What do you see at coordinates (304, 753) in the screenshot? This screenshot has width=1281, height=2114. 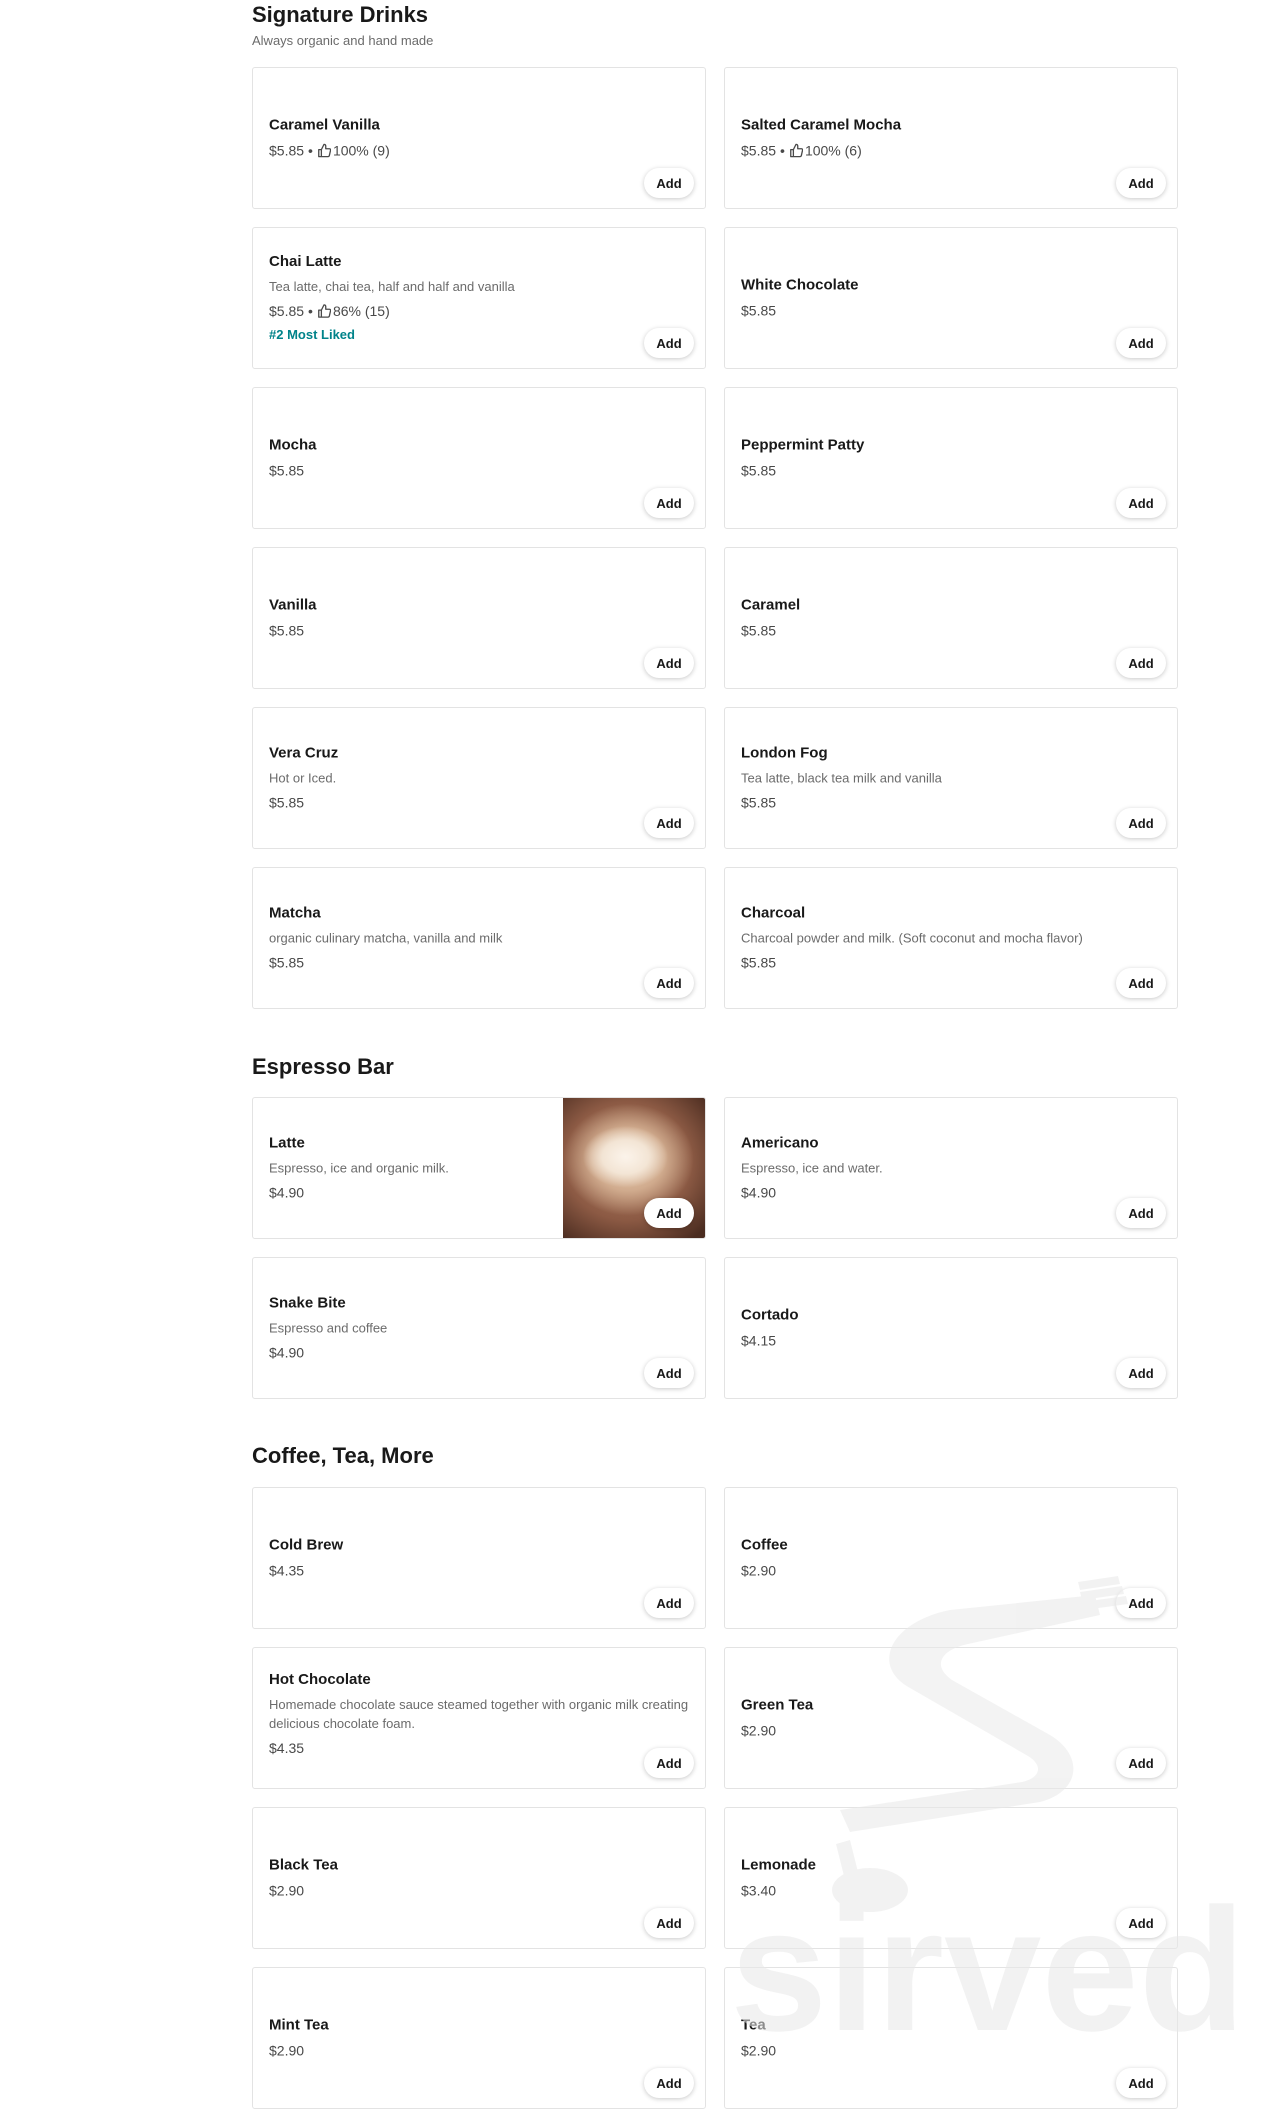 I see `item-name: Vera Cruz` at bounding box center [304, 753].